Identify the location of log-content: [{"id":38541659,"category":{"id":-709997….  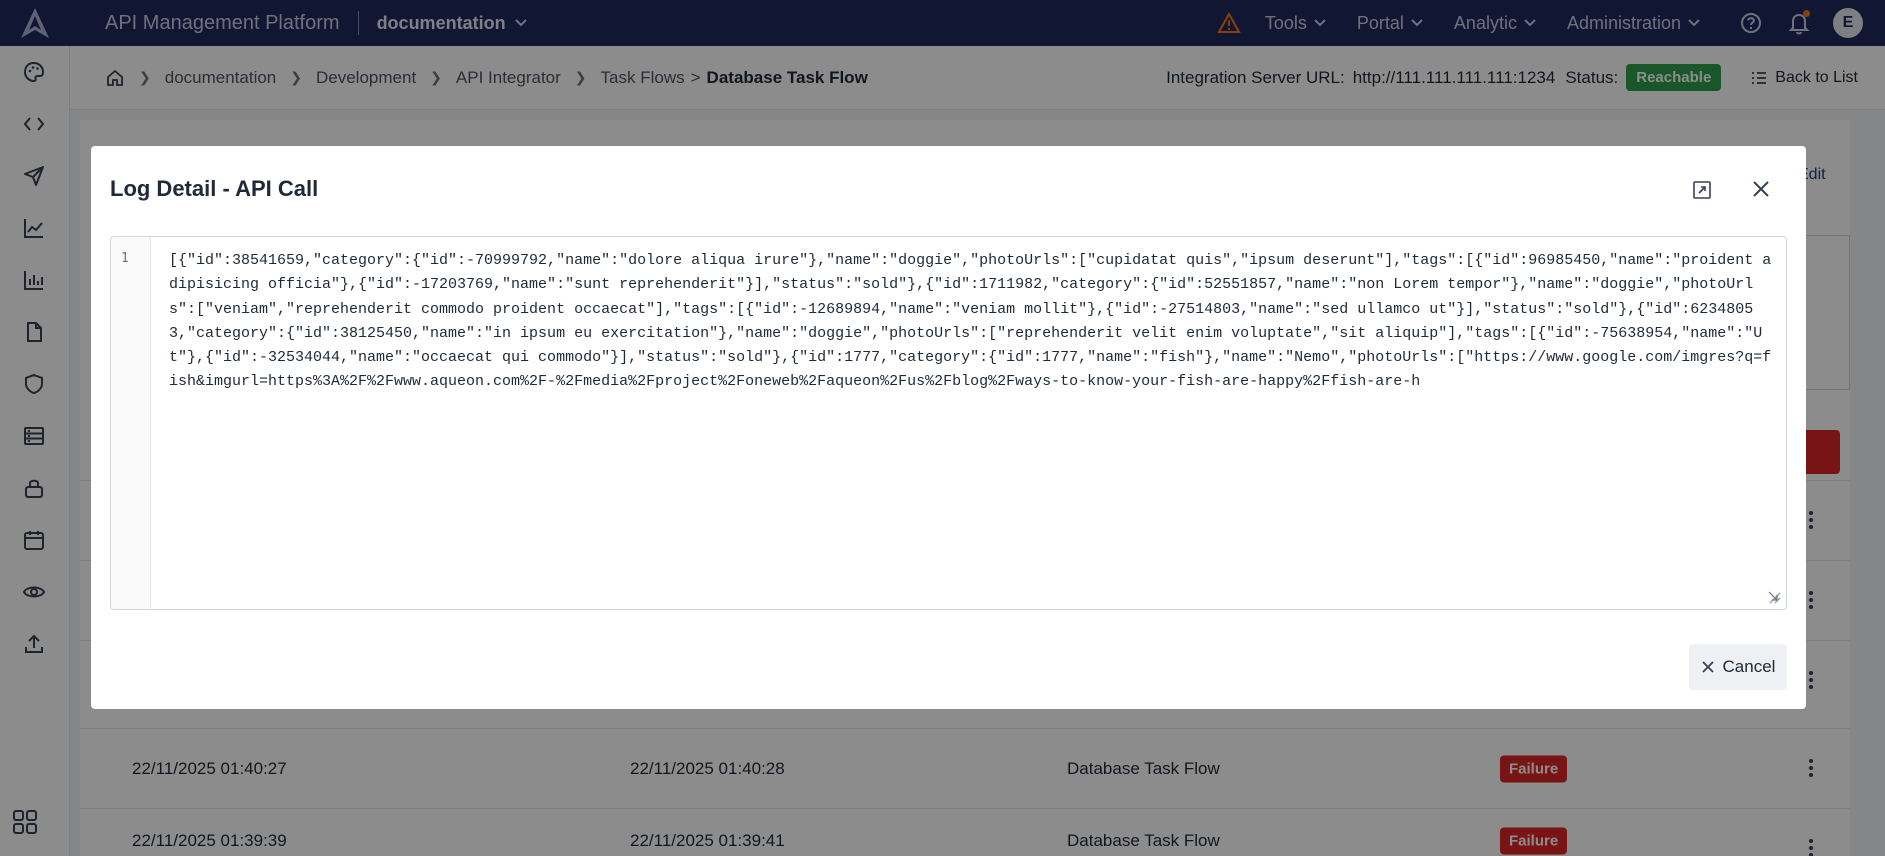
(970, 321).